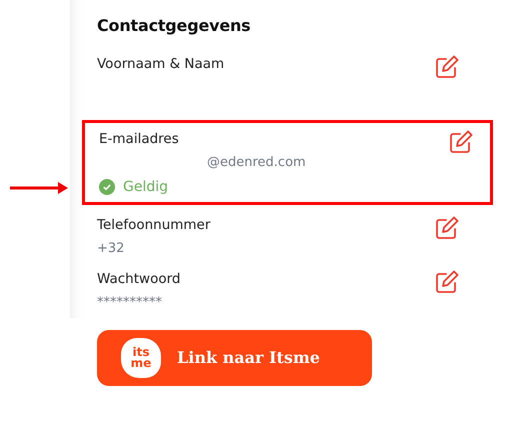 The height and width of the screenshot is (422, 508). I want to click on field-value: +32, so click(111, 249).